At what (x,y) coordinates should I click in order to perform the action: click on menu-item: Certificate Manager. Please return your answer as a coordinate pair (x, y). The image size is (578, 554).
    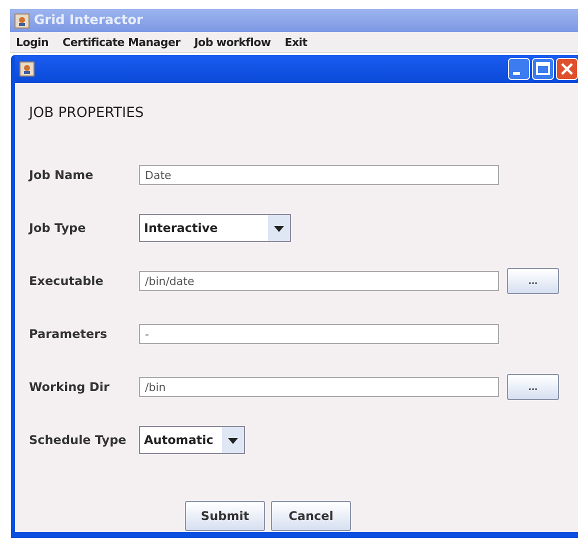
    Looking at the image, I should click on (121, 42).